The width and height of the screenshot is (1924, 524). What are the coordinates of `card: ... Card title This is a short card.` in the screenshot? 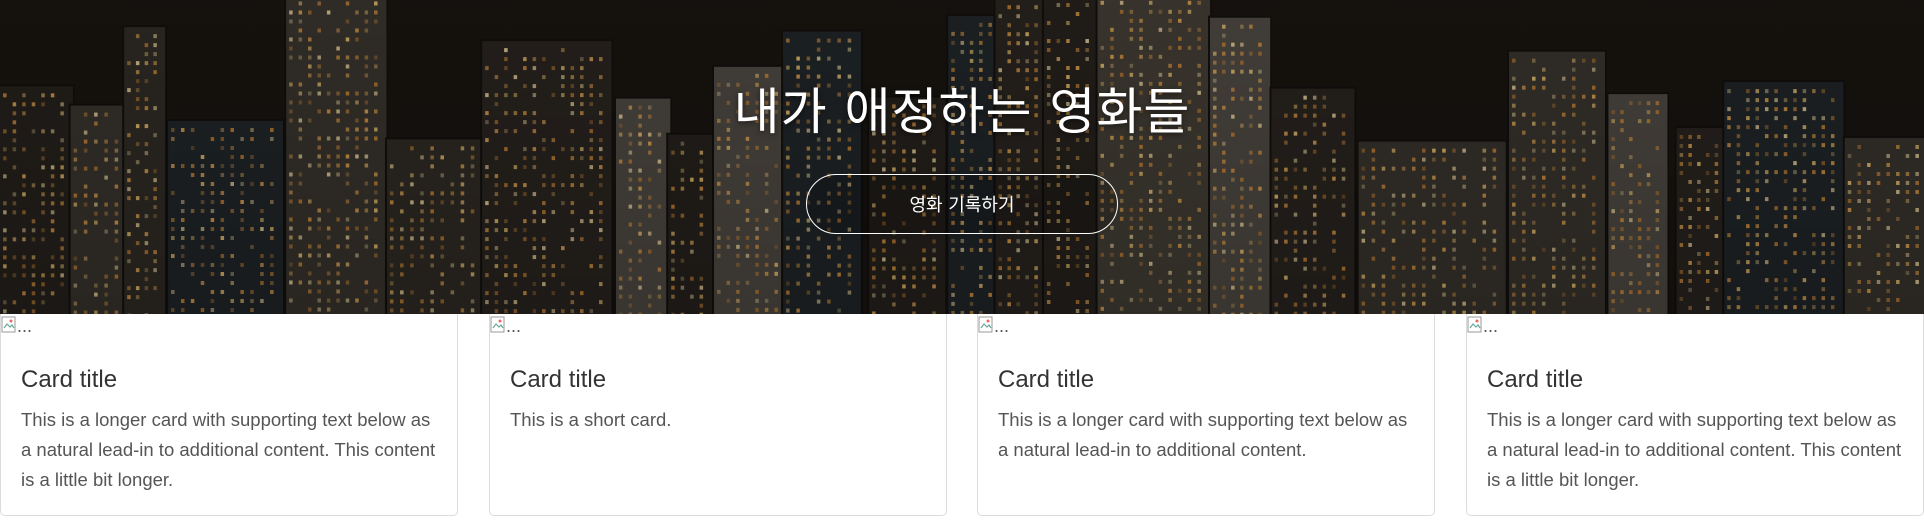 It's located at (718, 415).